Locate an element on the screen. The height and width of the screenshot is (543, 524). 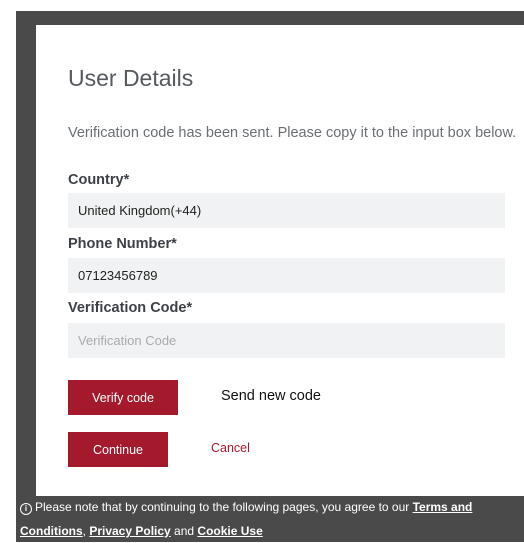
verification-code-input is located at coordinates (286, 340).